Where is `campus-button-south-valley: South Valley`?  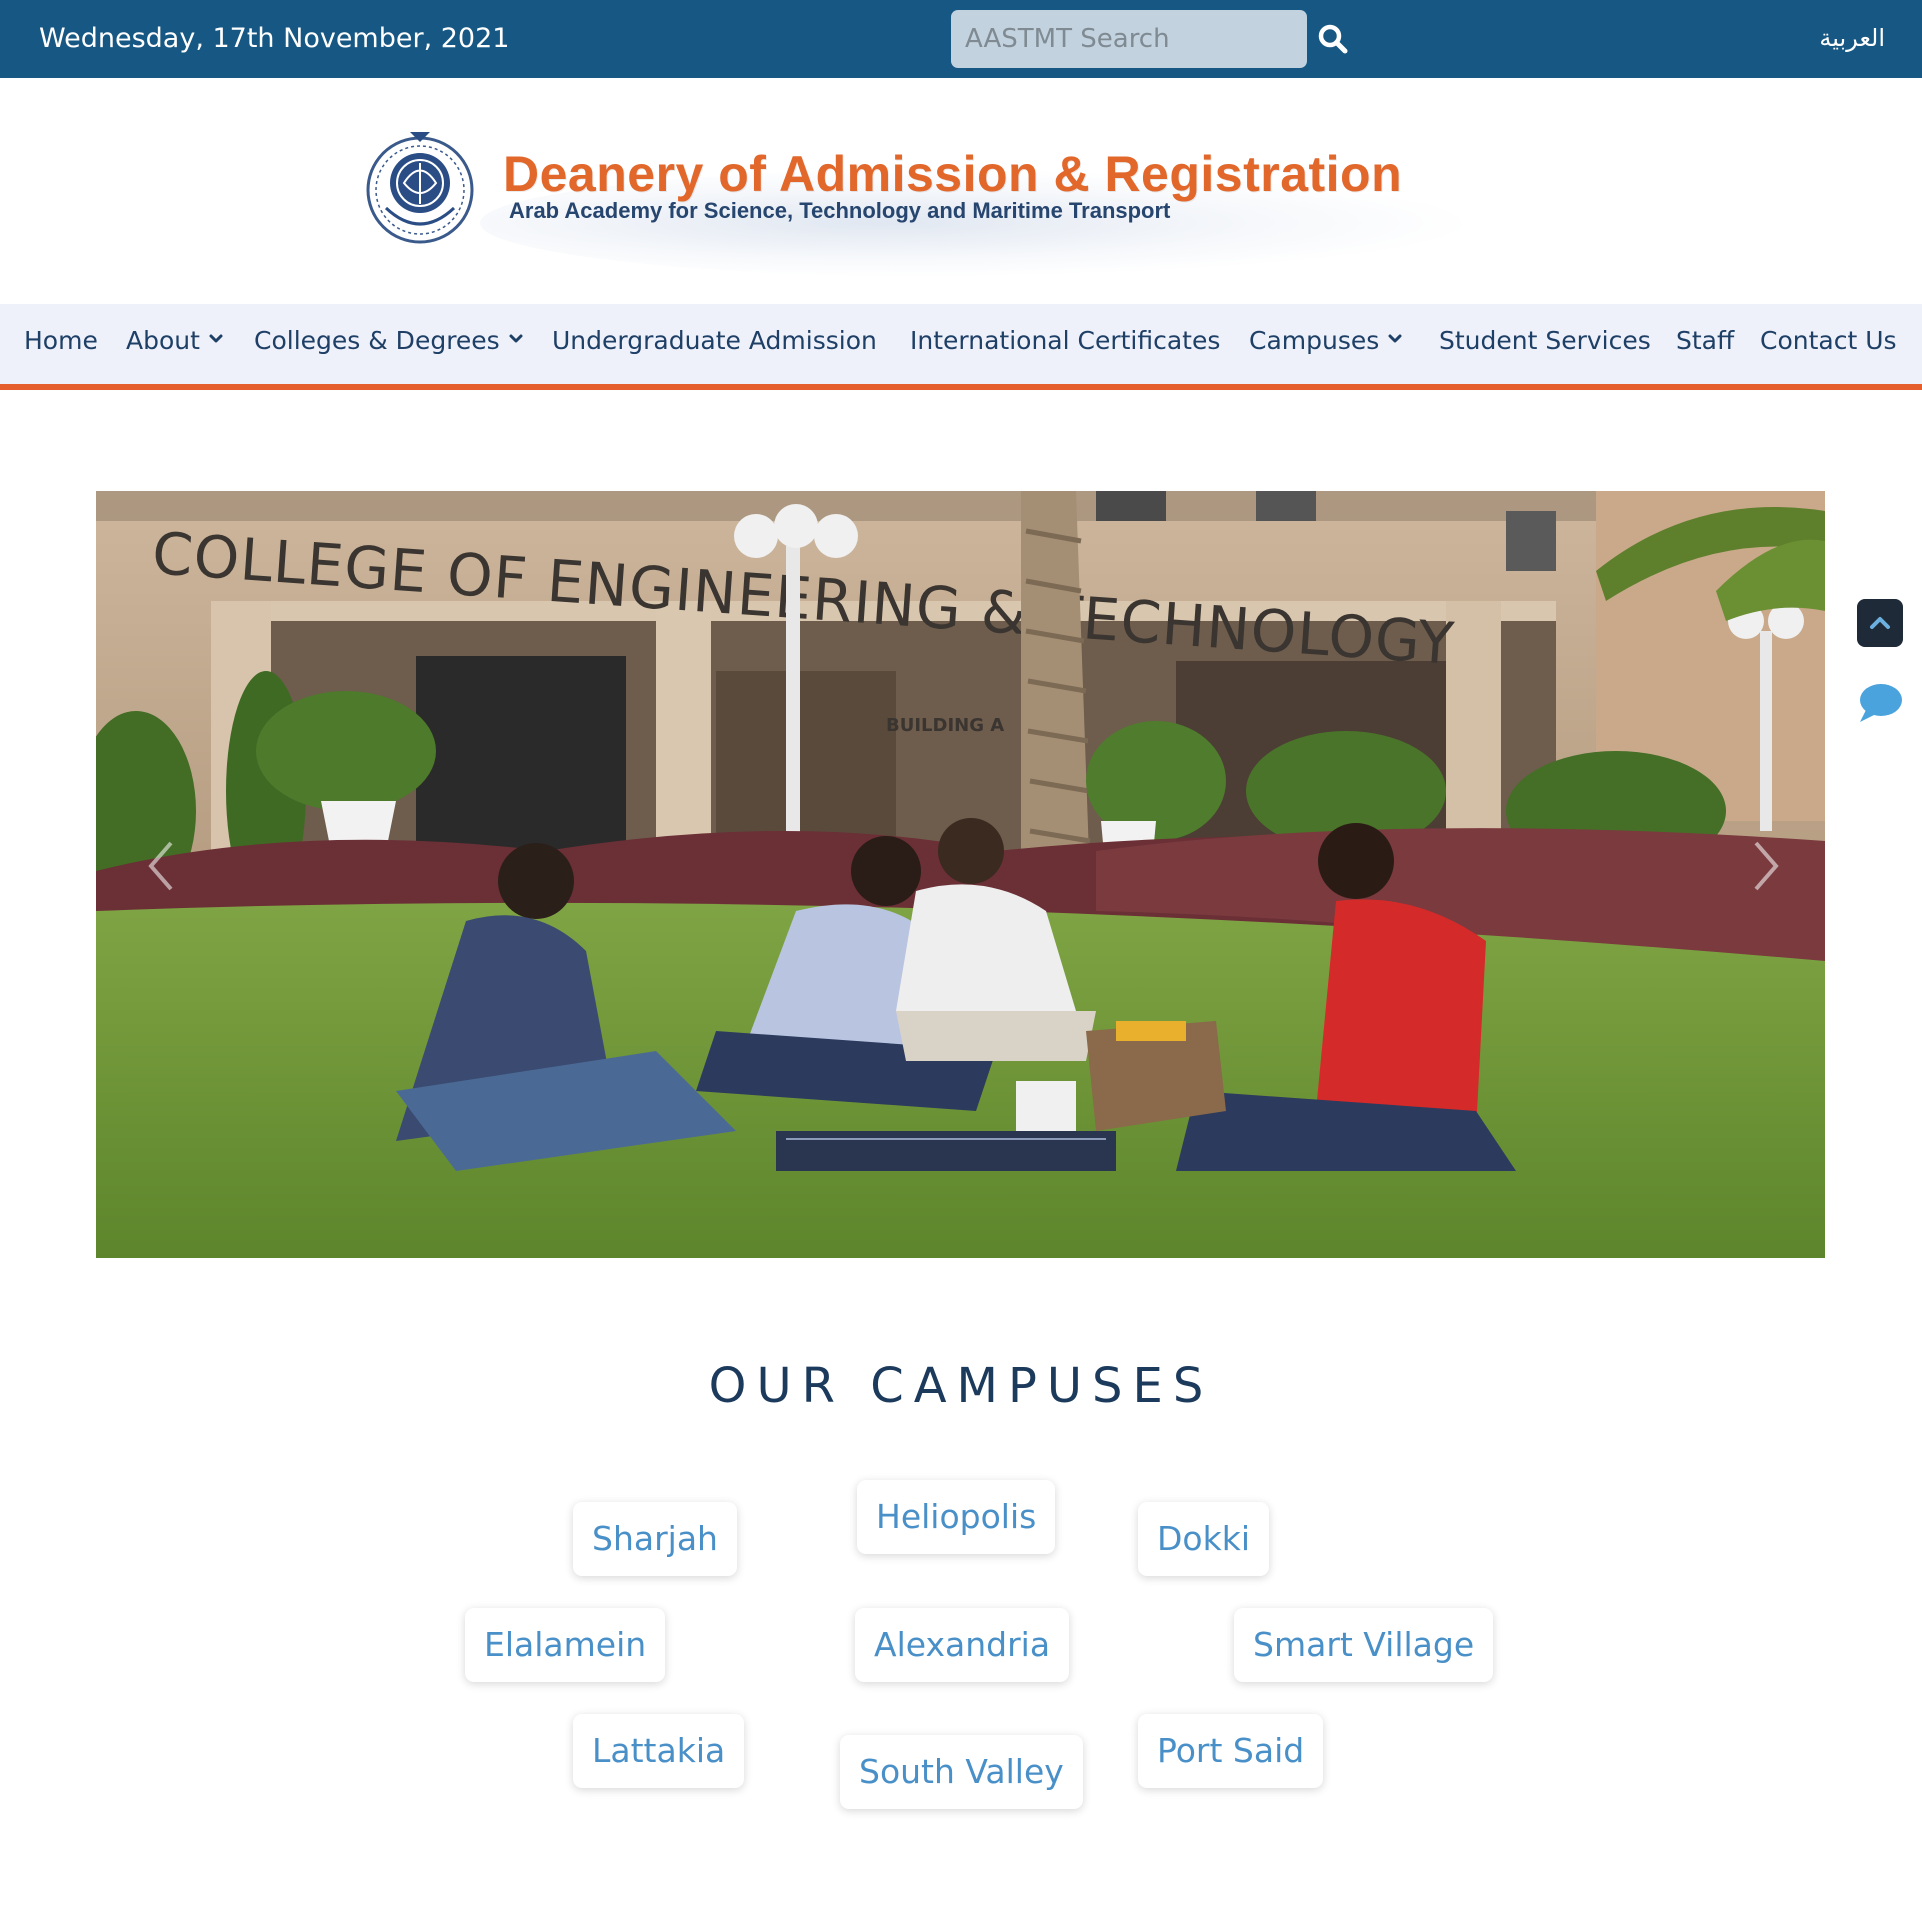
campus-button-south-valley: South Valley is located at coordinates (961, 1772).